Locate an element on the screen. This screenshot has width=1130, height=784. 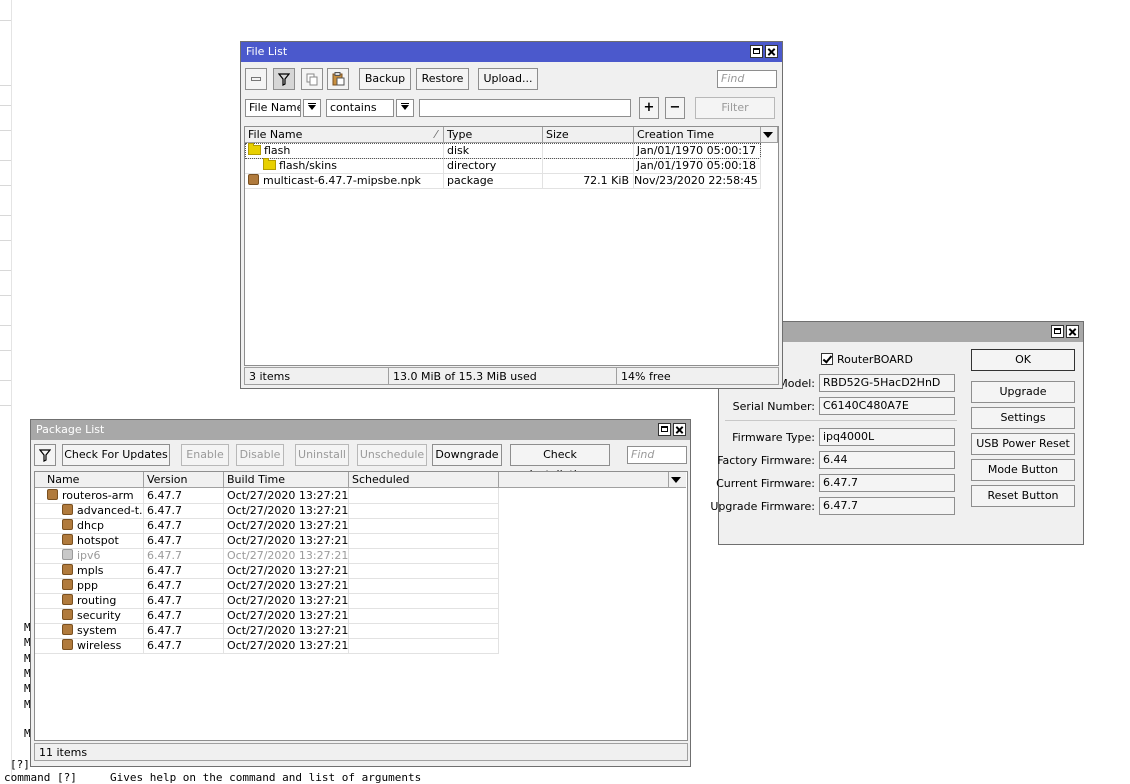
table-row: dhcp 6.47.7 Oct/27/2020 13:27:21 is located at coordinates (267, 526).